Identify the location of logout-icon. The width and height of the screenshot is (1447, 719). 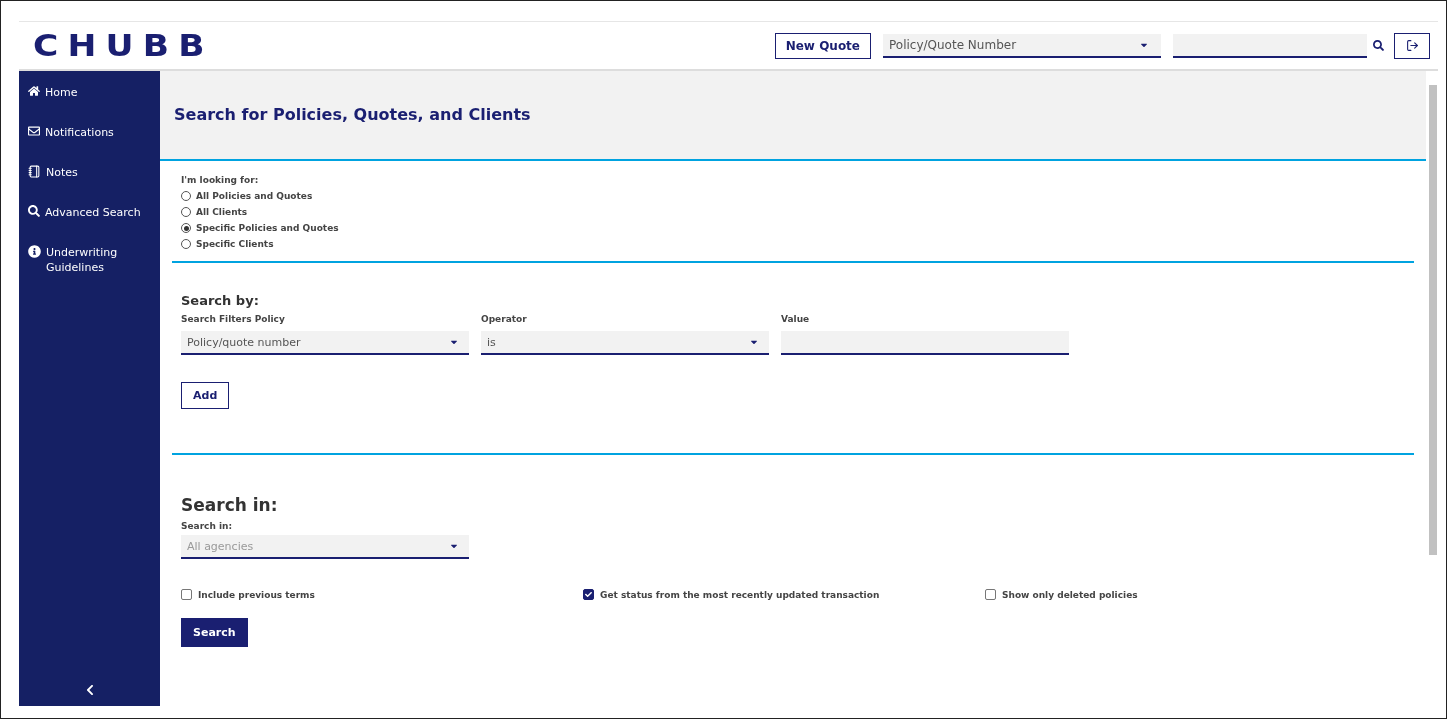
(1412, 45).